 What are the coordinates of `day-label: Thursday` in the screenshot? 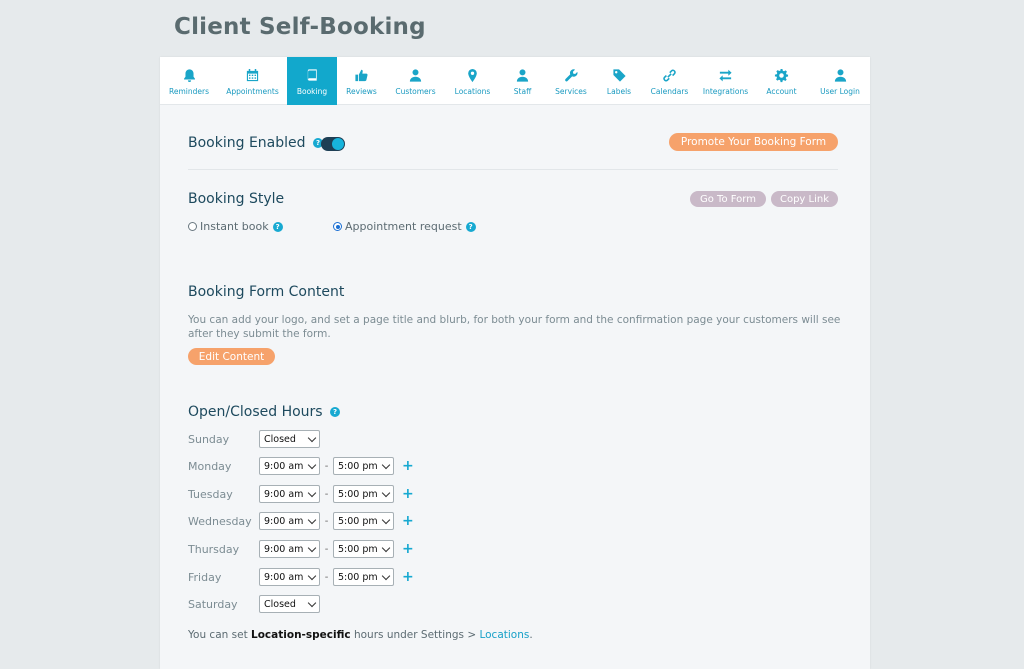 It's located at (214, 549).